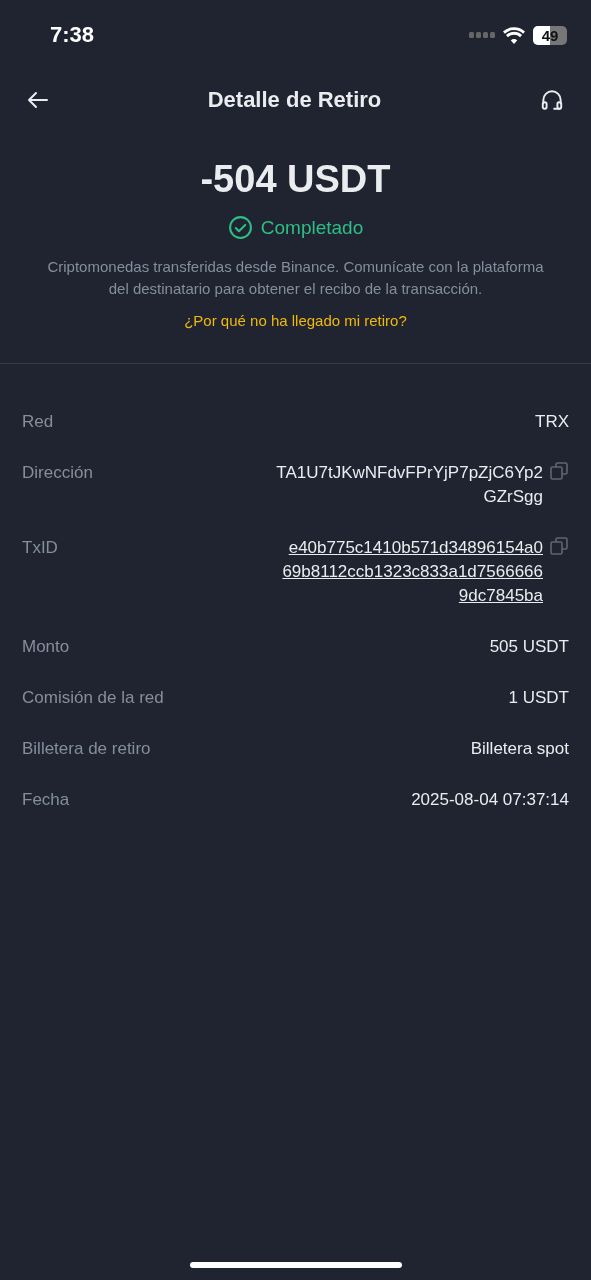 The width and height of the screenshot is (591, 1280). I want to click on description-text: Criptomonedas transferidas desde Binance. Comunícate con la plataforma del destinatario para obtener el recibo de la transacción., so click(295, 278).